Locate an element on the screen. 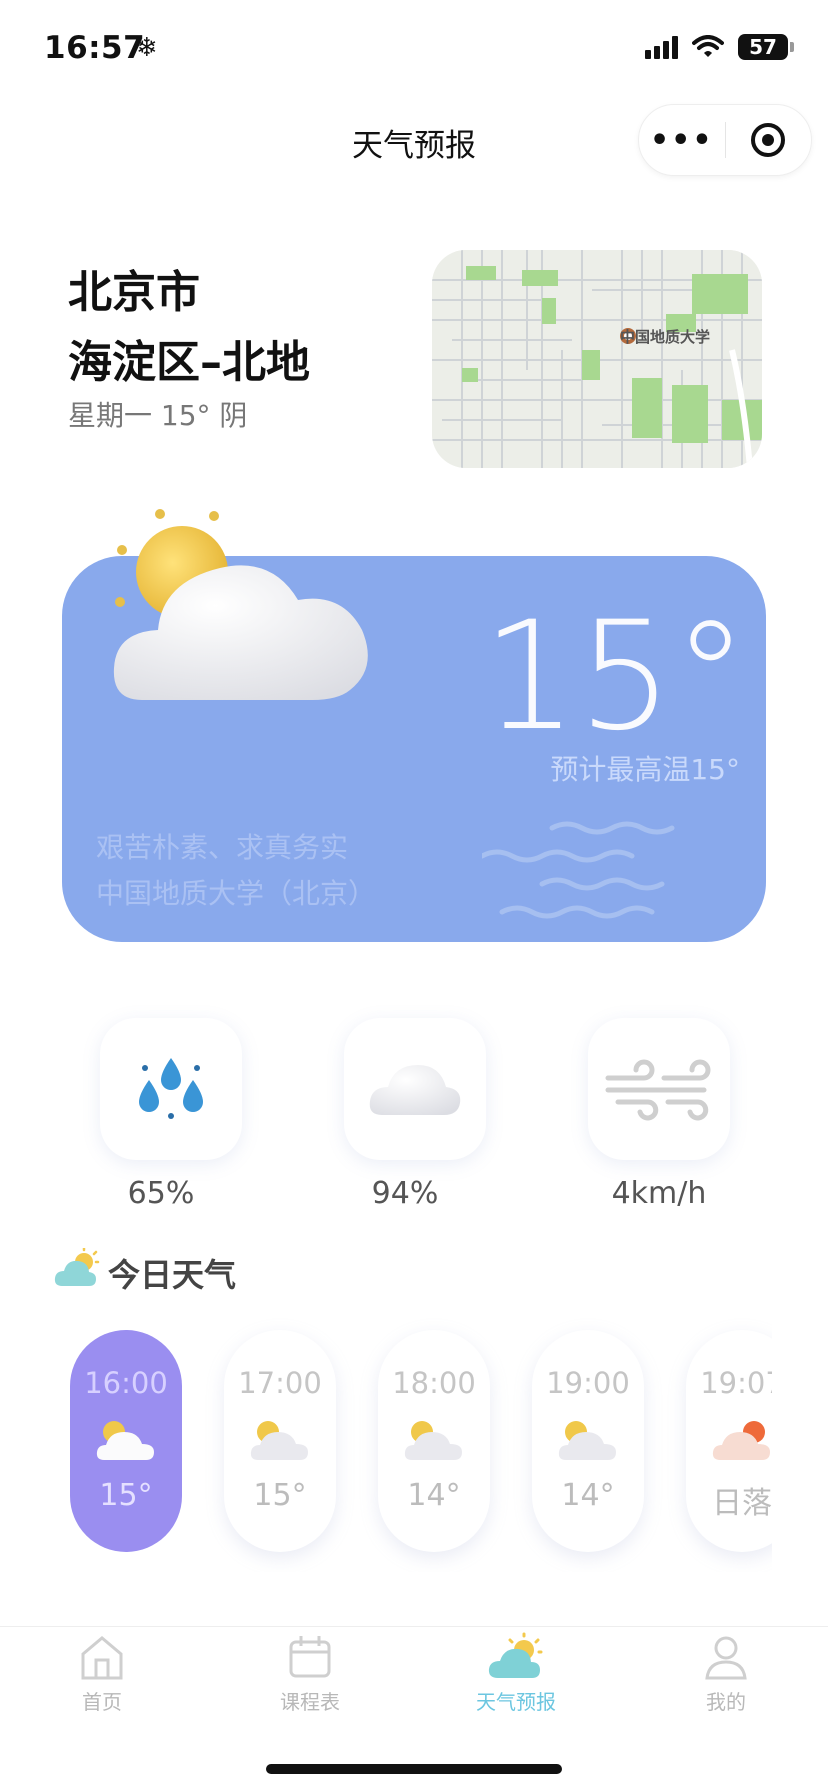  wind-icon is located at coordinates (658, 1090).